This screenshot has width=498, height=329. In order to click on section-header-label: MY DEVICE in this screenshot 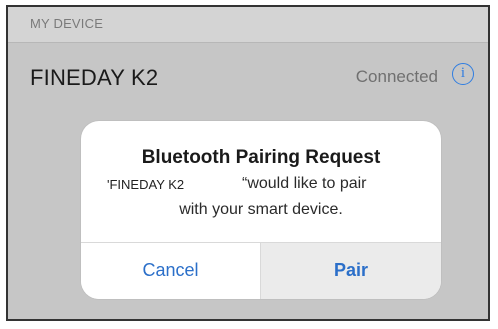, I will do `click(67, 23)`.